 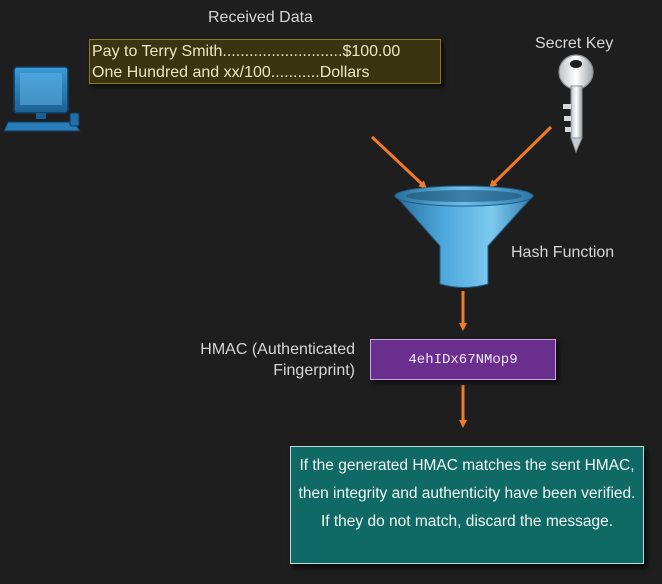 What do you see at coordinates (231, 72) in the screenshot?
I see `received-data-line-2: One Hundred and xx/100...........Dollars` at bounding box center [231, 72].